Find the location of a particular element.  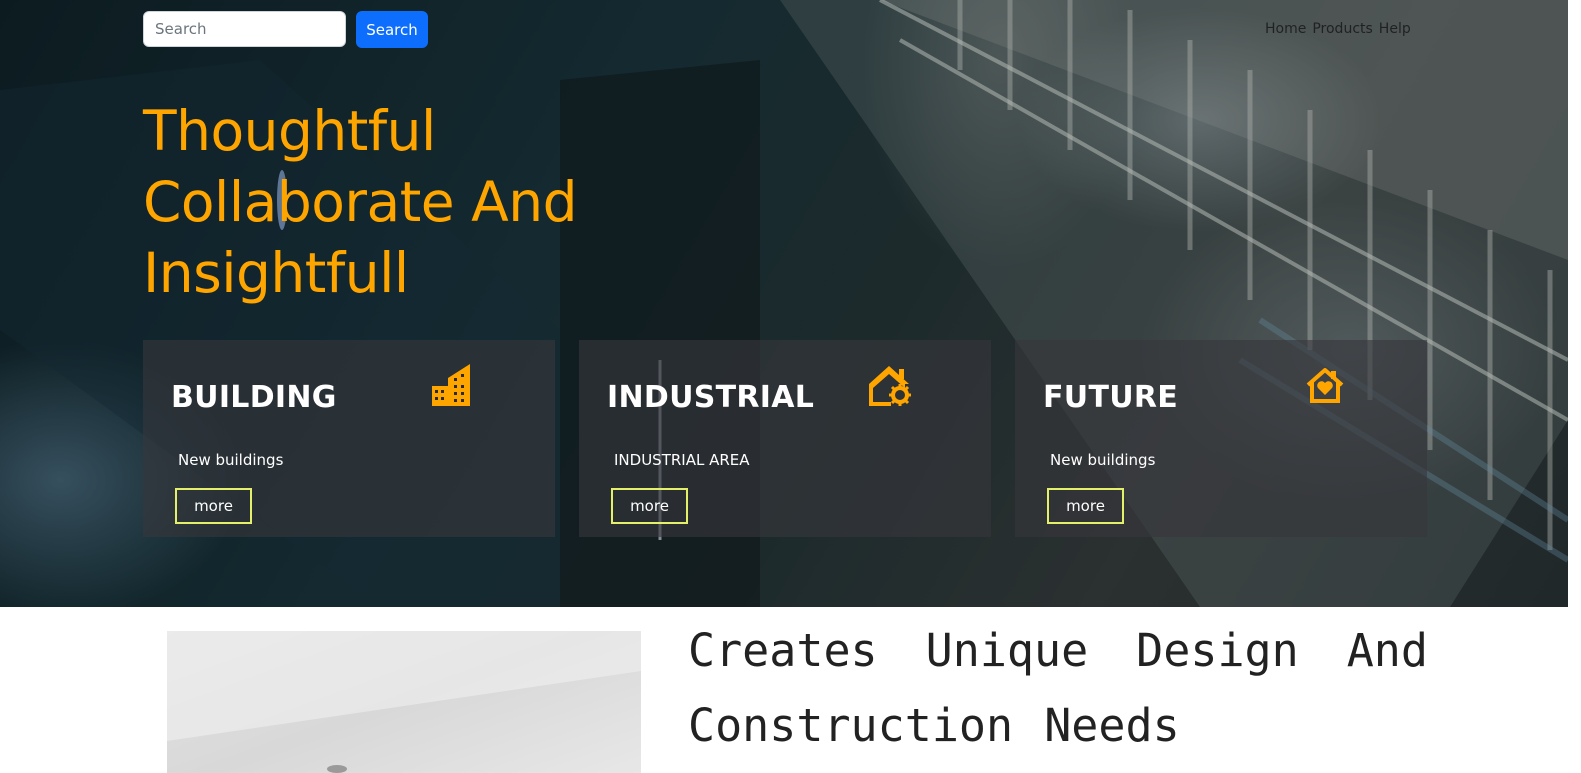

card-industrial: INDUSTRIAL INDUSTRIAL AREA more is located at coordinates (785, 438).